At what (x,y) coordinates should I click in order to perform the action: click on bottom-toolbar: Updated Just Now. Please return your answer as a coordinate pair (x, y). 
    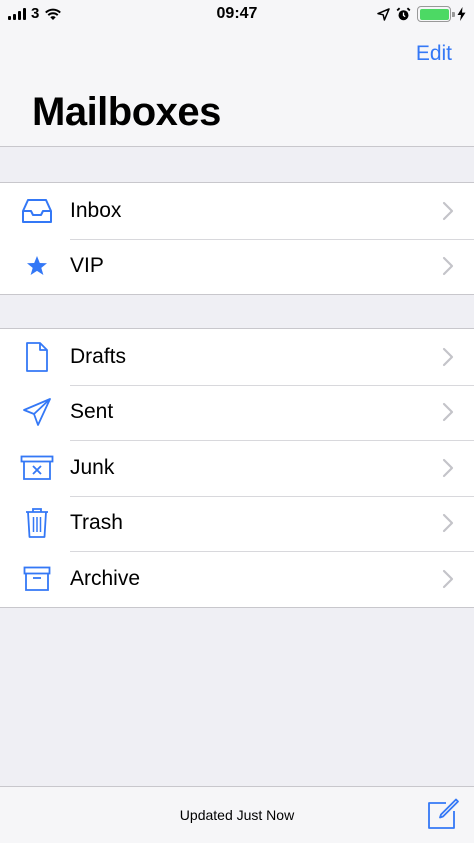
    Looking at the image, I should click on (237, 814).